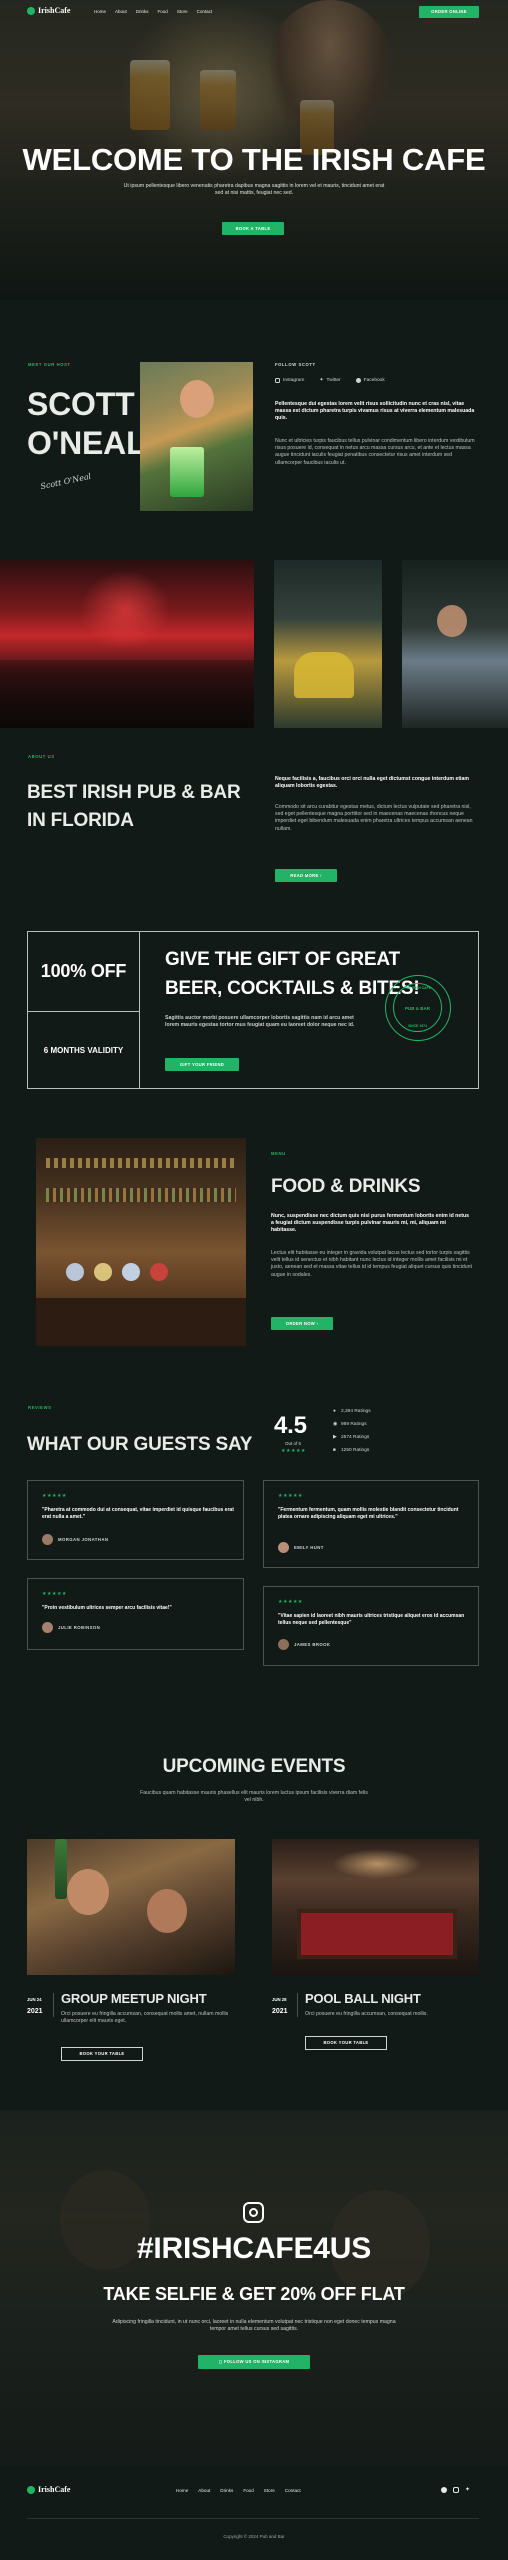  I want to click on owner-name-line2: O'NEAL, so click(86, 443).